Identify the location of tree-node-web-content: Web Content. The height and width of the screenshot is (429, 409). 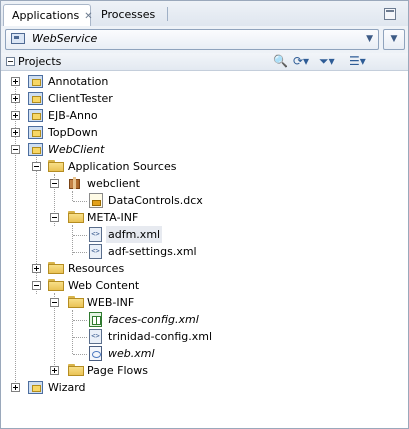
(204, 285).